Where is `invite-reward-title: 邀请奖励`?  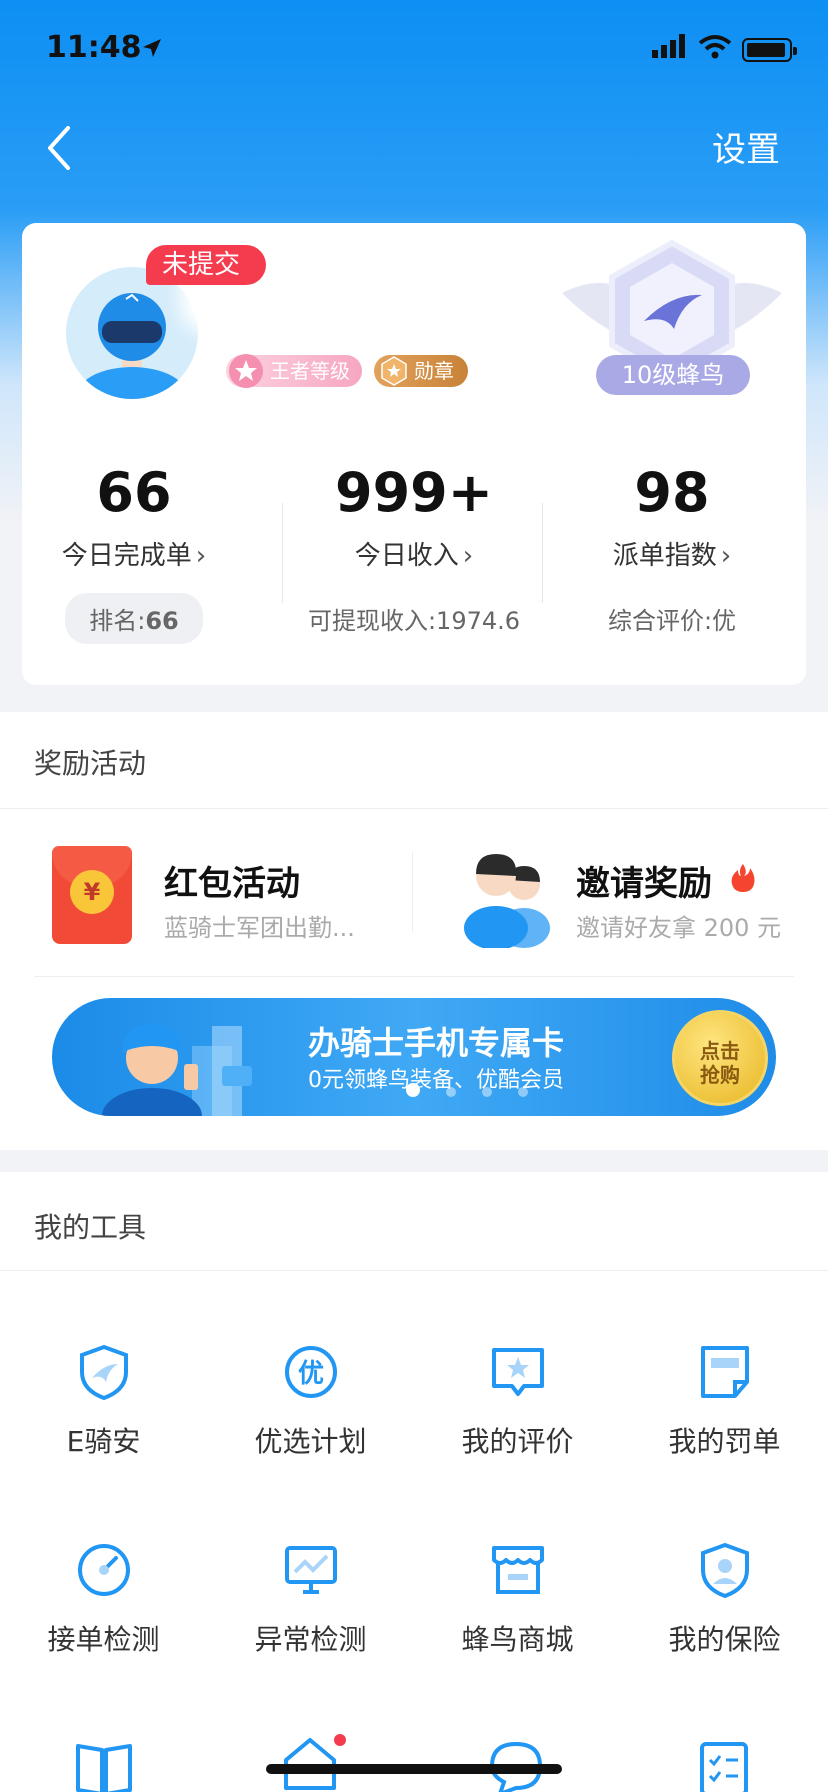 invite-reward-title: 邀请奖励 is located at coordinates (644, 884).